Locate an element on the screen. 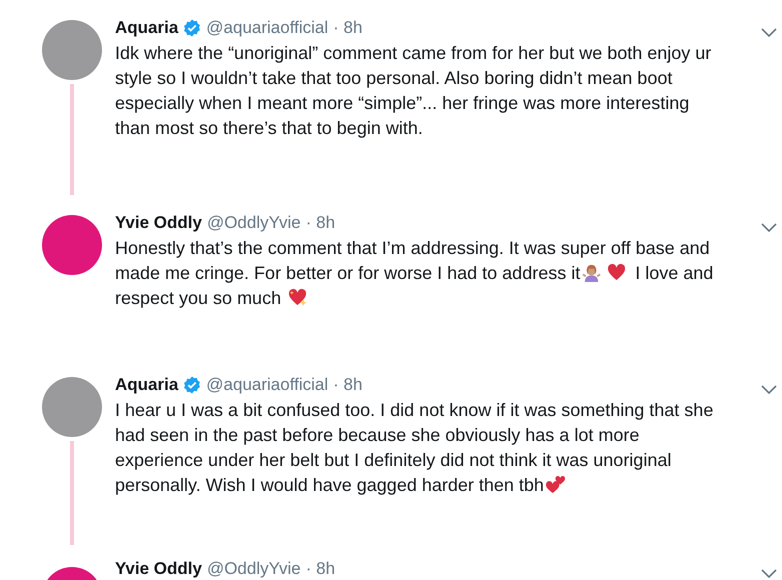  tweet-text: I hear u I was a bit confused too. I did not know if it was something that she had seen in the past before because she obviously has a lot more experience under her belt but I definitely did not think it was unoriginal personally. Wish I would have gagged harder then tbh is located at coordinates (414, 448).